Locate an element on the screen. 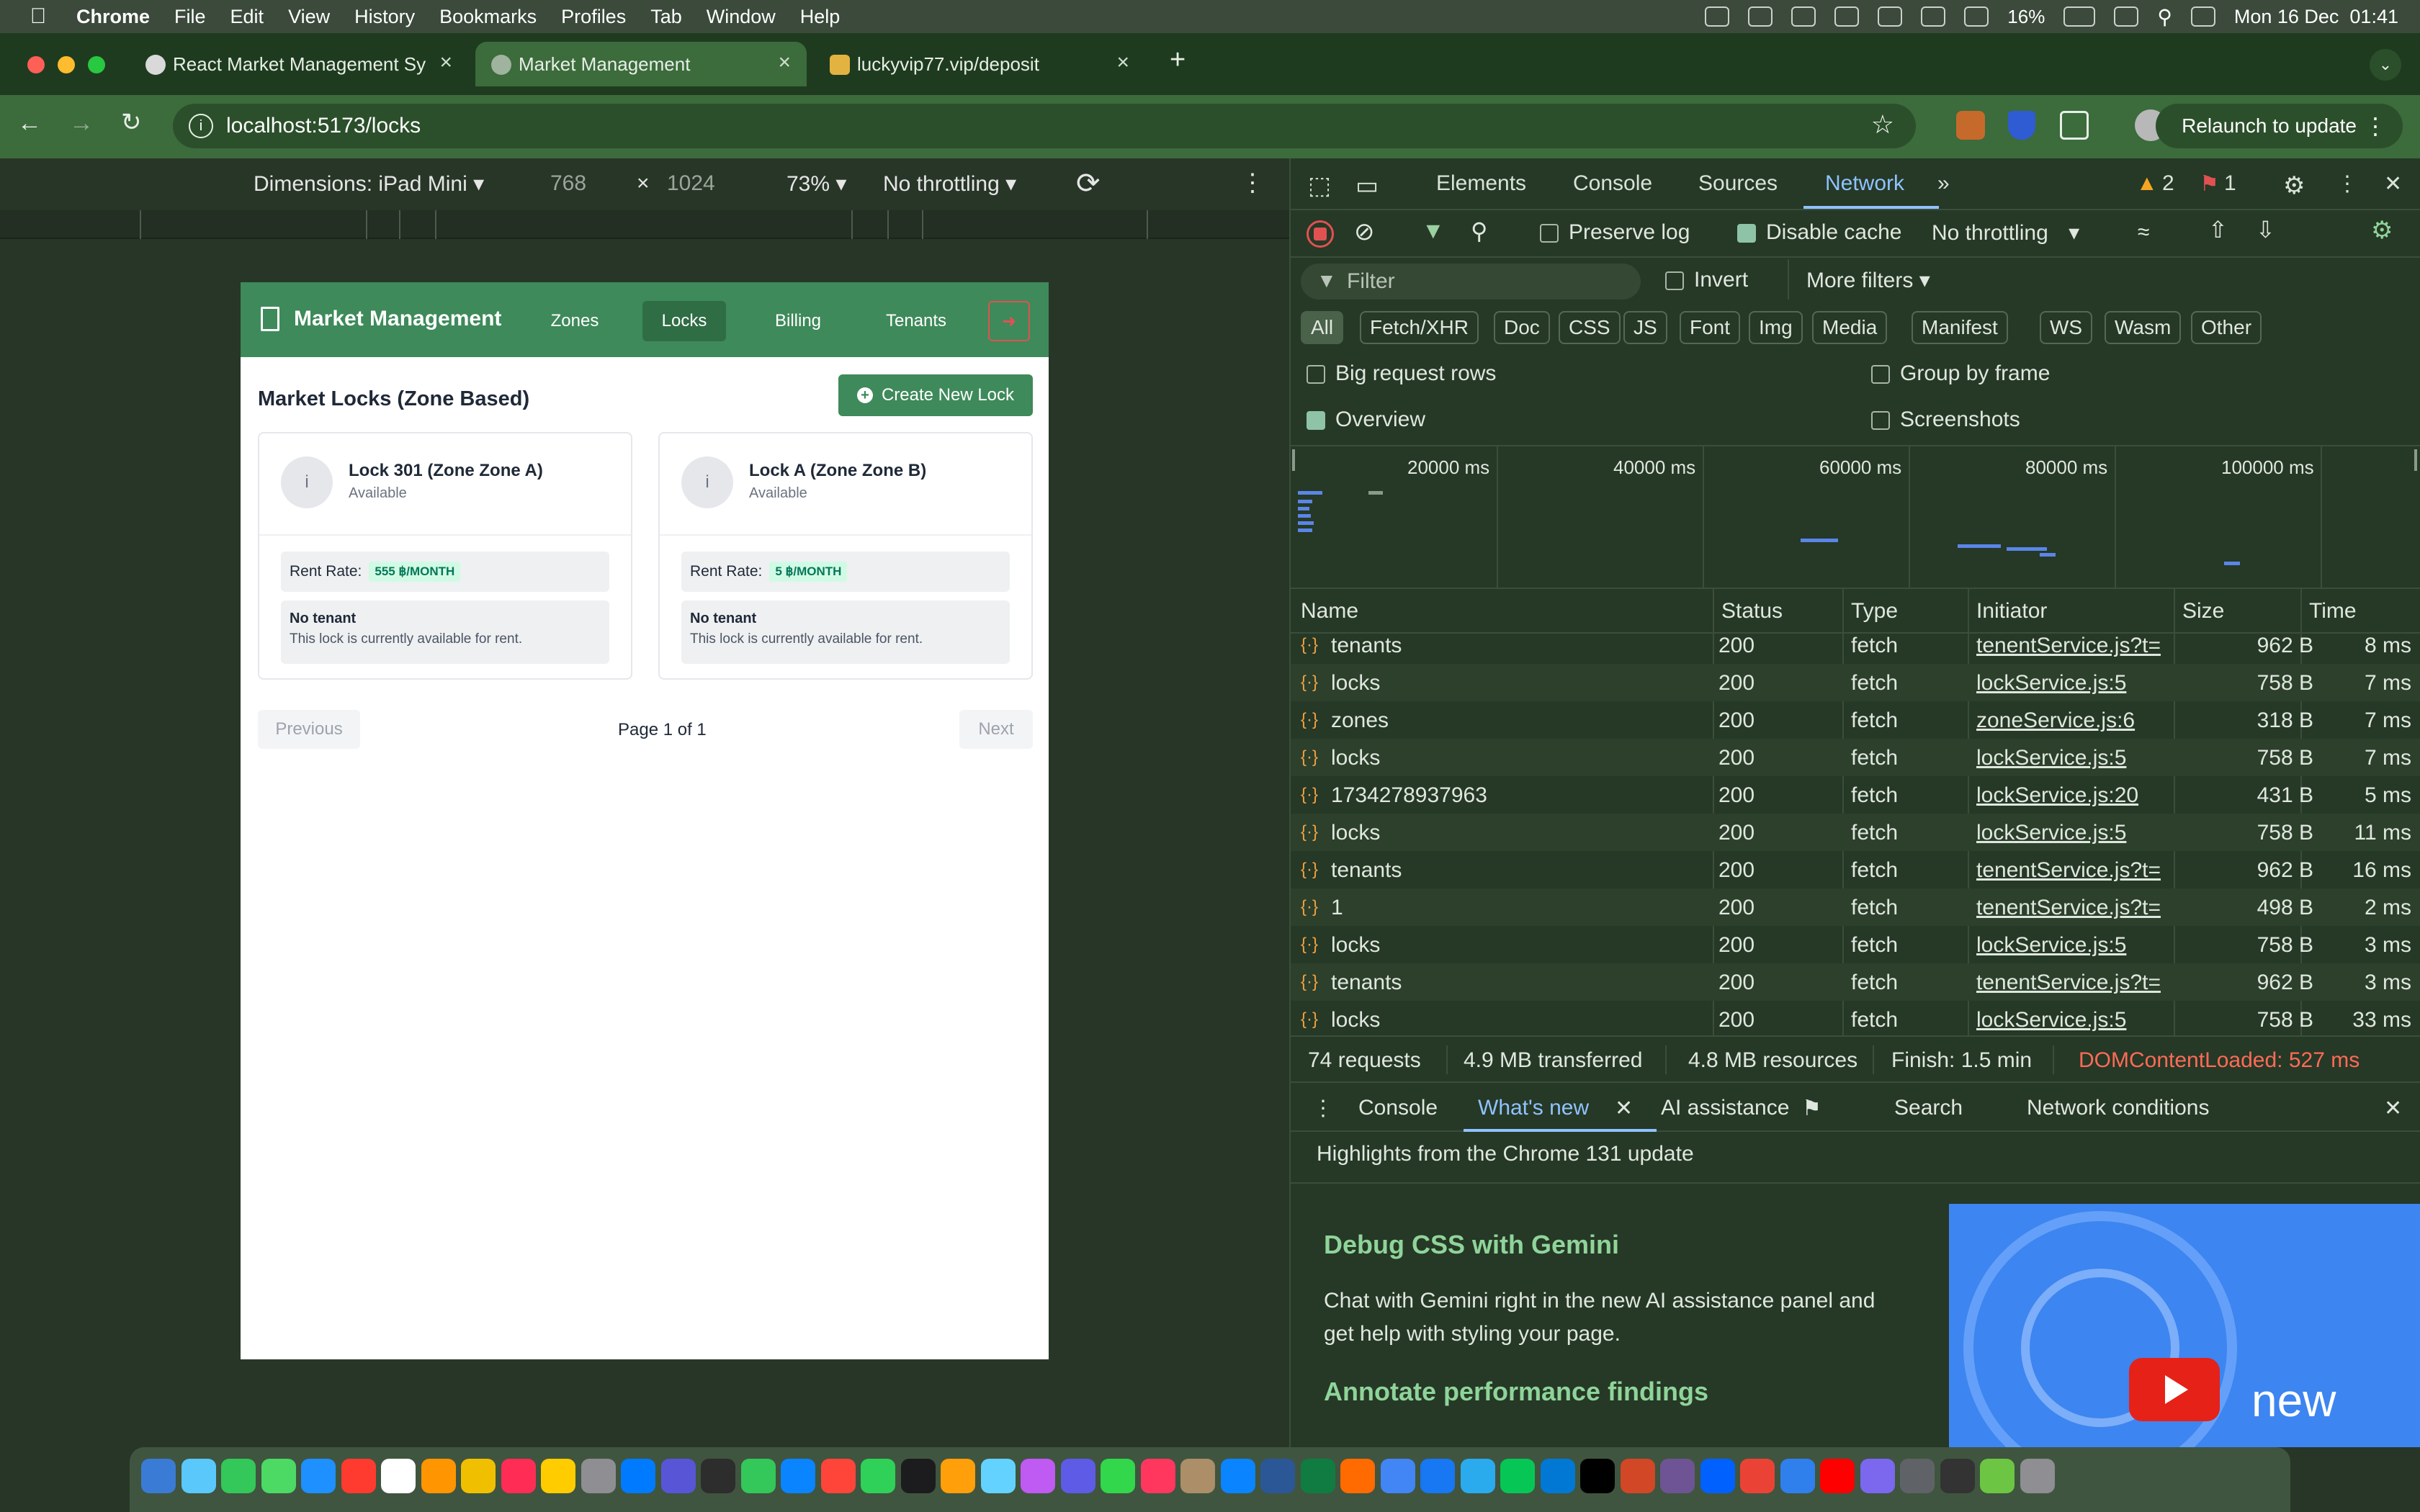 The width and height of the screenshot is (2420, 1512). zoom-window-button is located at coordinates (96, 64).